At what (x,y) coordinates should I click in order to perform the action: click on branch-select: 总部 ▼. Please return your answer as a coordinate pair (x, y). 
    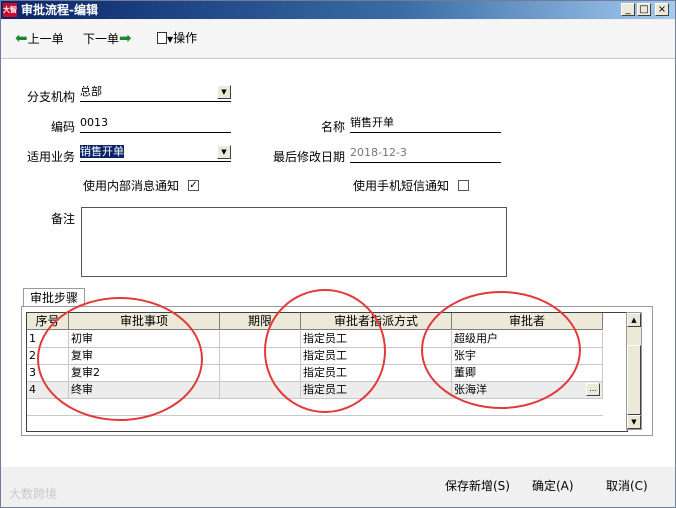
    Looking at the image, I should click on (155, 93).